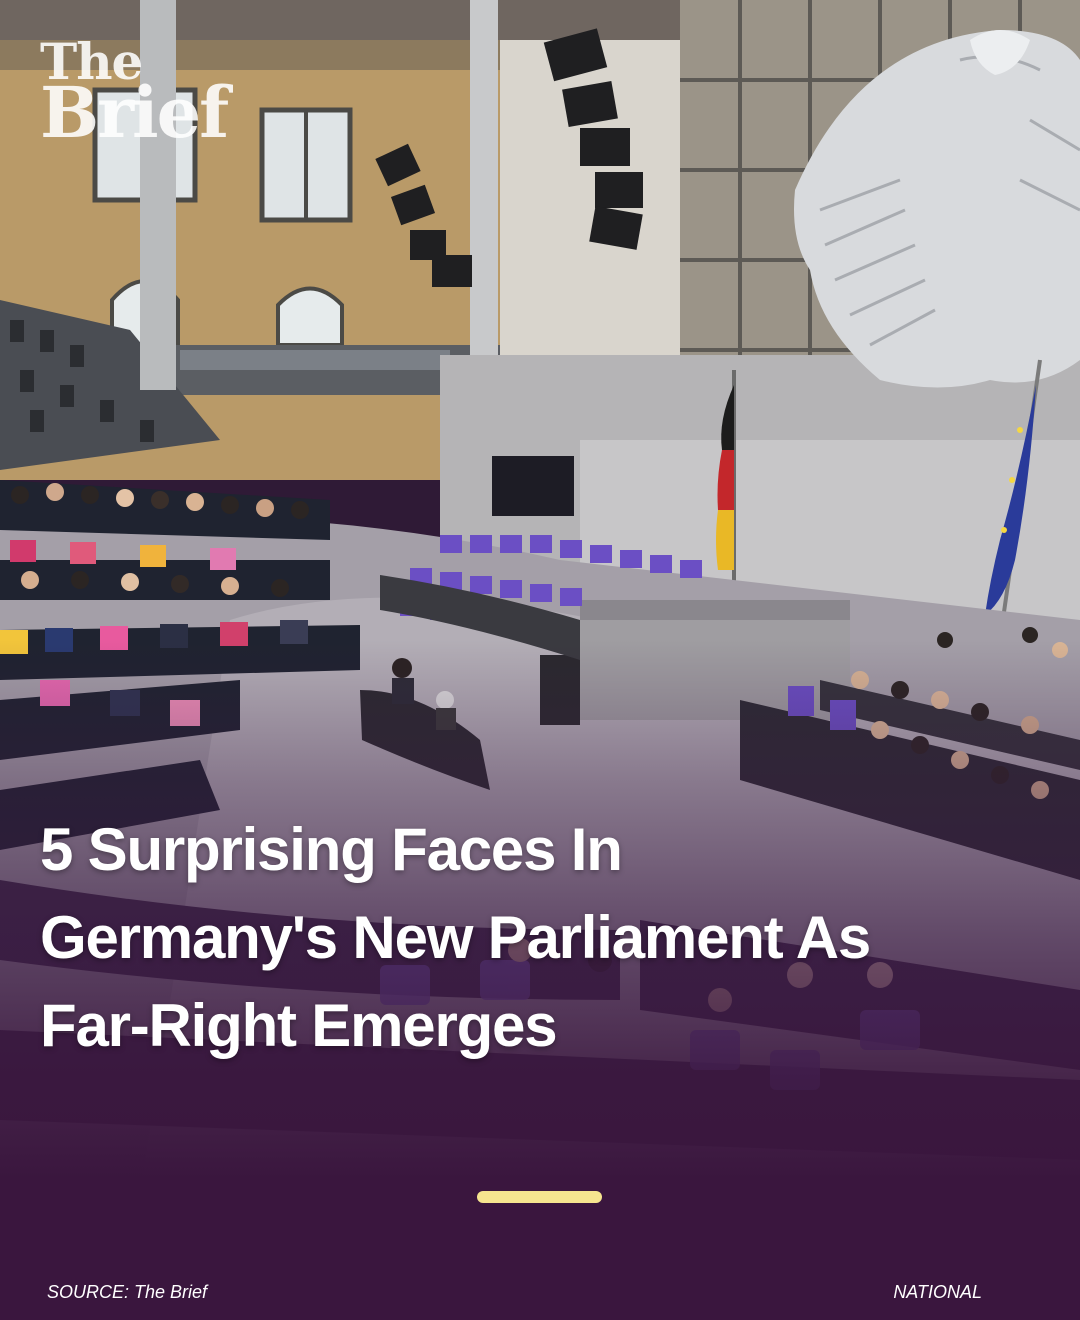  What do you see at coordinates (937, 1292) in the screenshot?
I see `category-label: NATIONAL` at bounding box center [937, 1292].